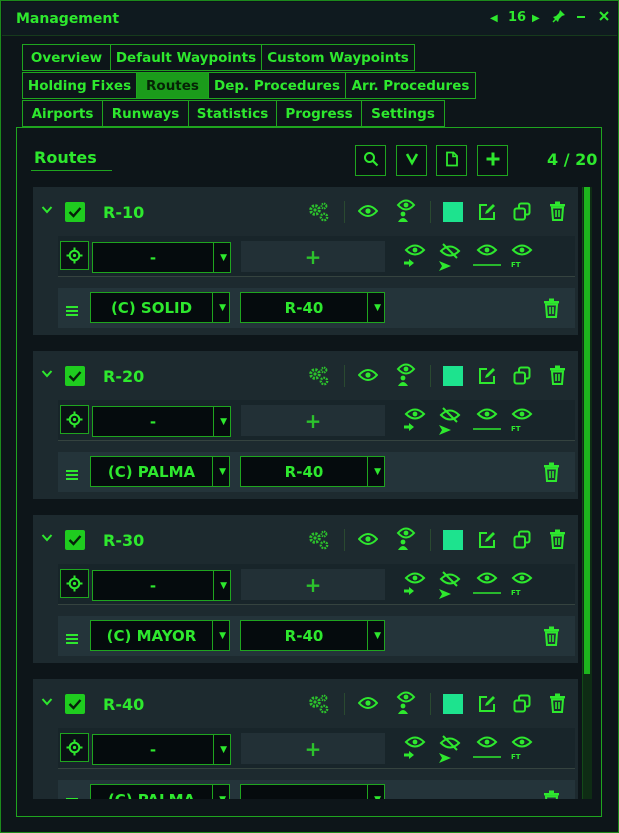 Image resolution: width=619 pixels, height=833 pixels. I want to click on tab-arr-procedures: Arr. Procedures, so click(410, 85).